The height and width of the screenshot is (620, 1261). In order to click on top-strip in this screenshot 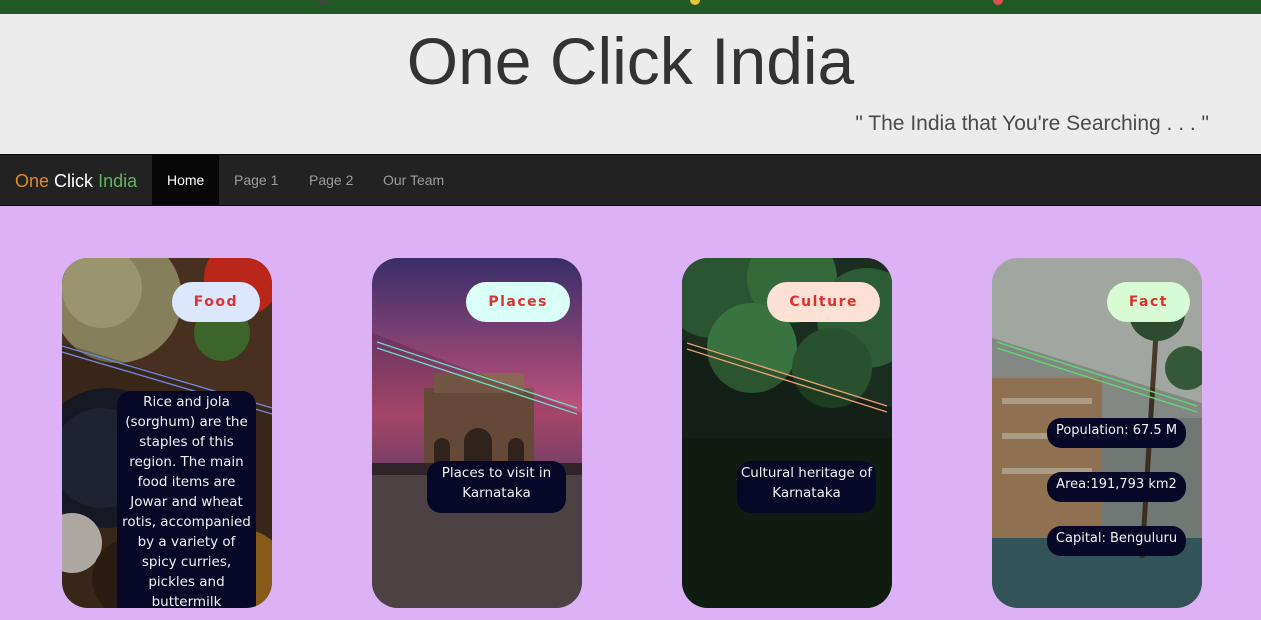, I will do `click(630, 7)`.